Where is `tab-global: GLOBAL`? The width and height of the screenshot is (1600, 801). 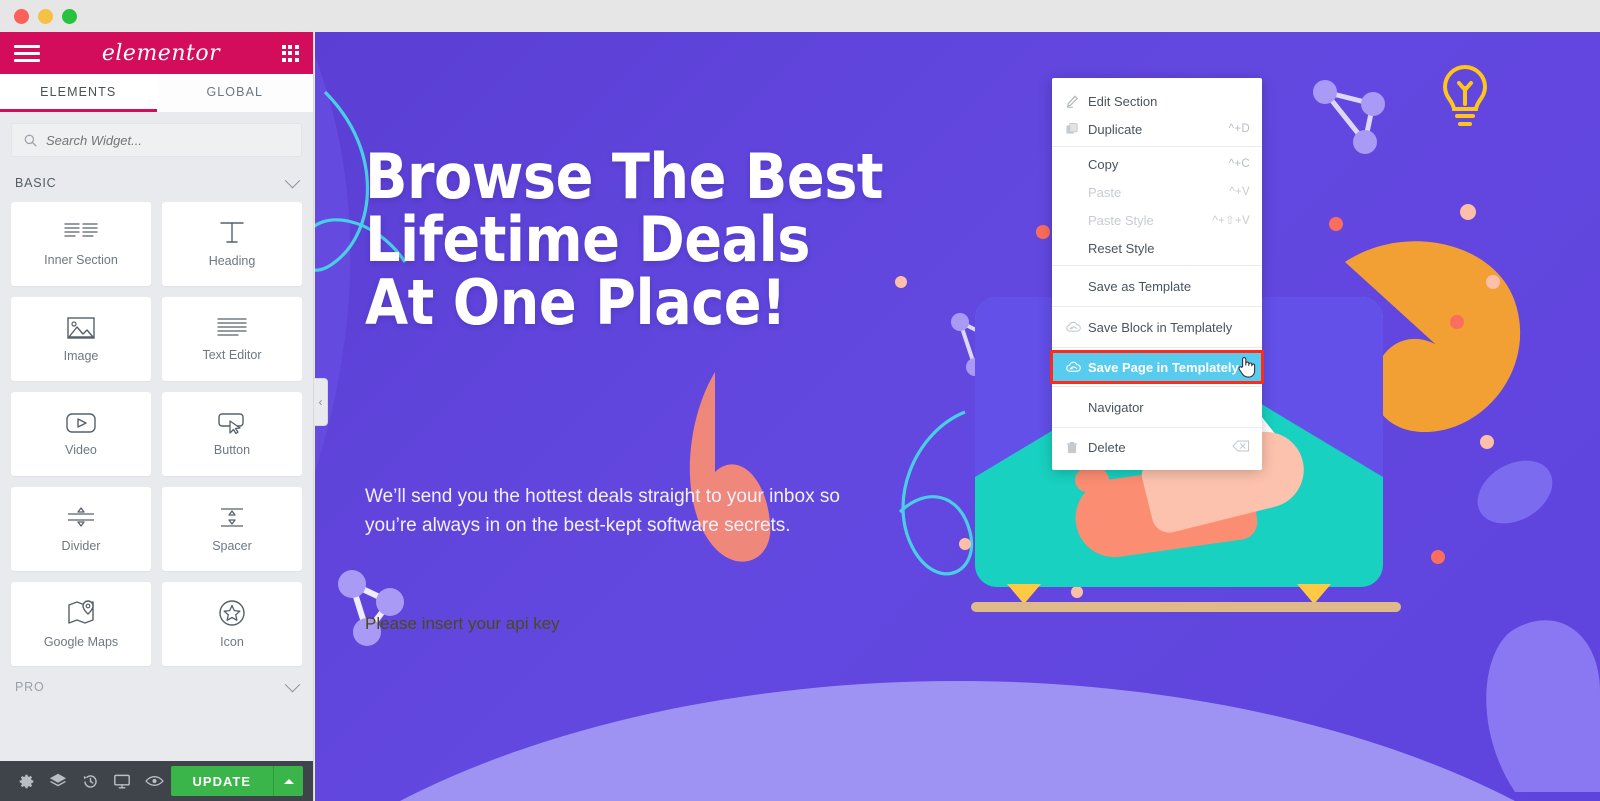 tab-global: GLOBAL is located at coordinates (234, 93).